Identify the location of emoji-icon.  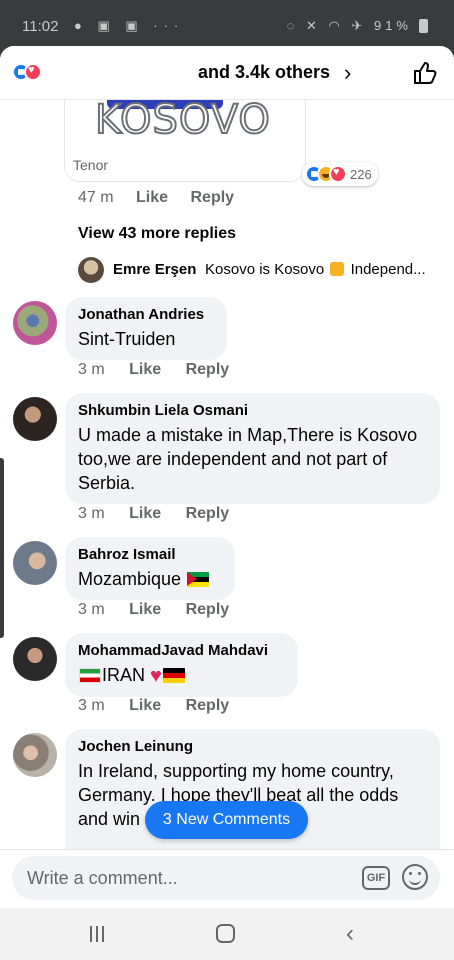
(415, 877).